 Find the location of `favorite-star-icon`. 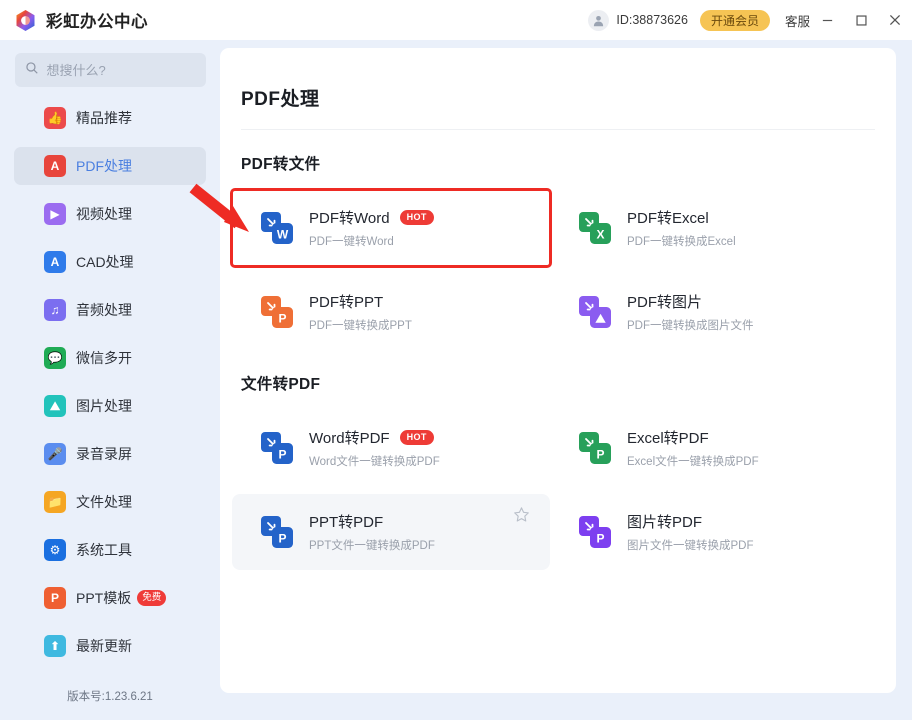

favorite-star-icon is located at coordinates (521, 517).